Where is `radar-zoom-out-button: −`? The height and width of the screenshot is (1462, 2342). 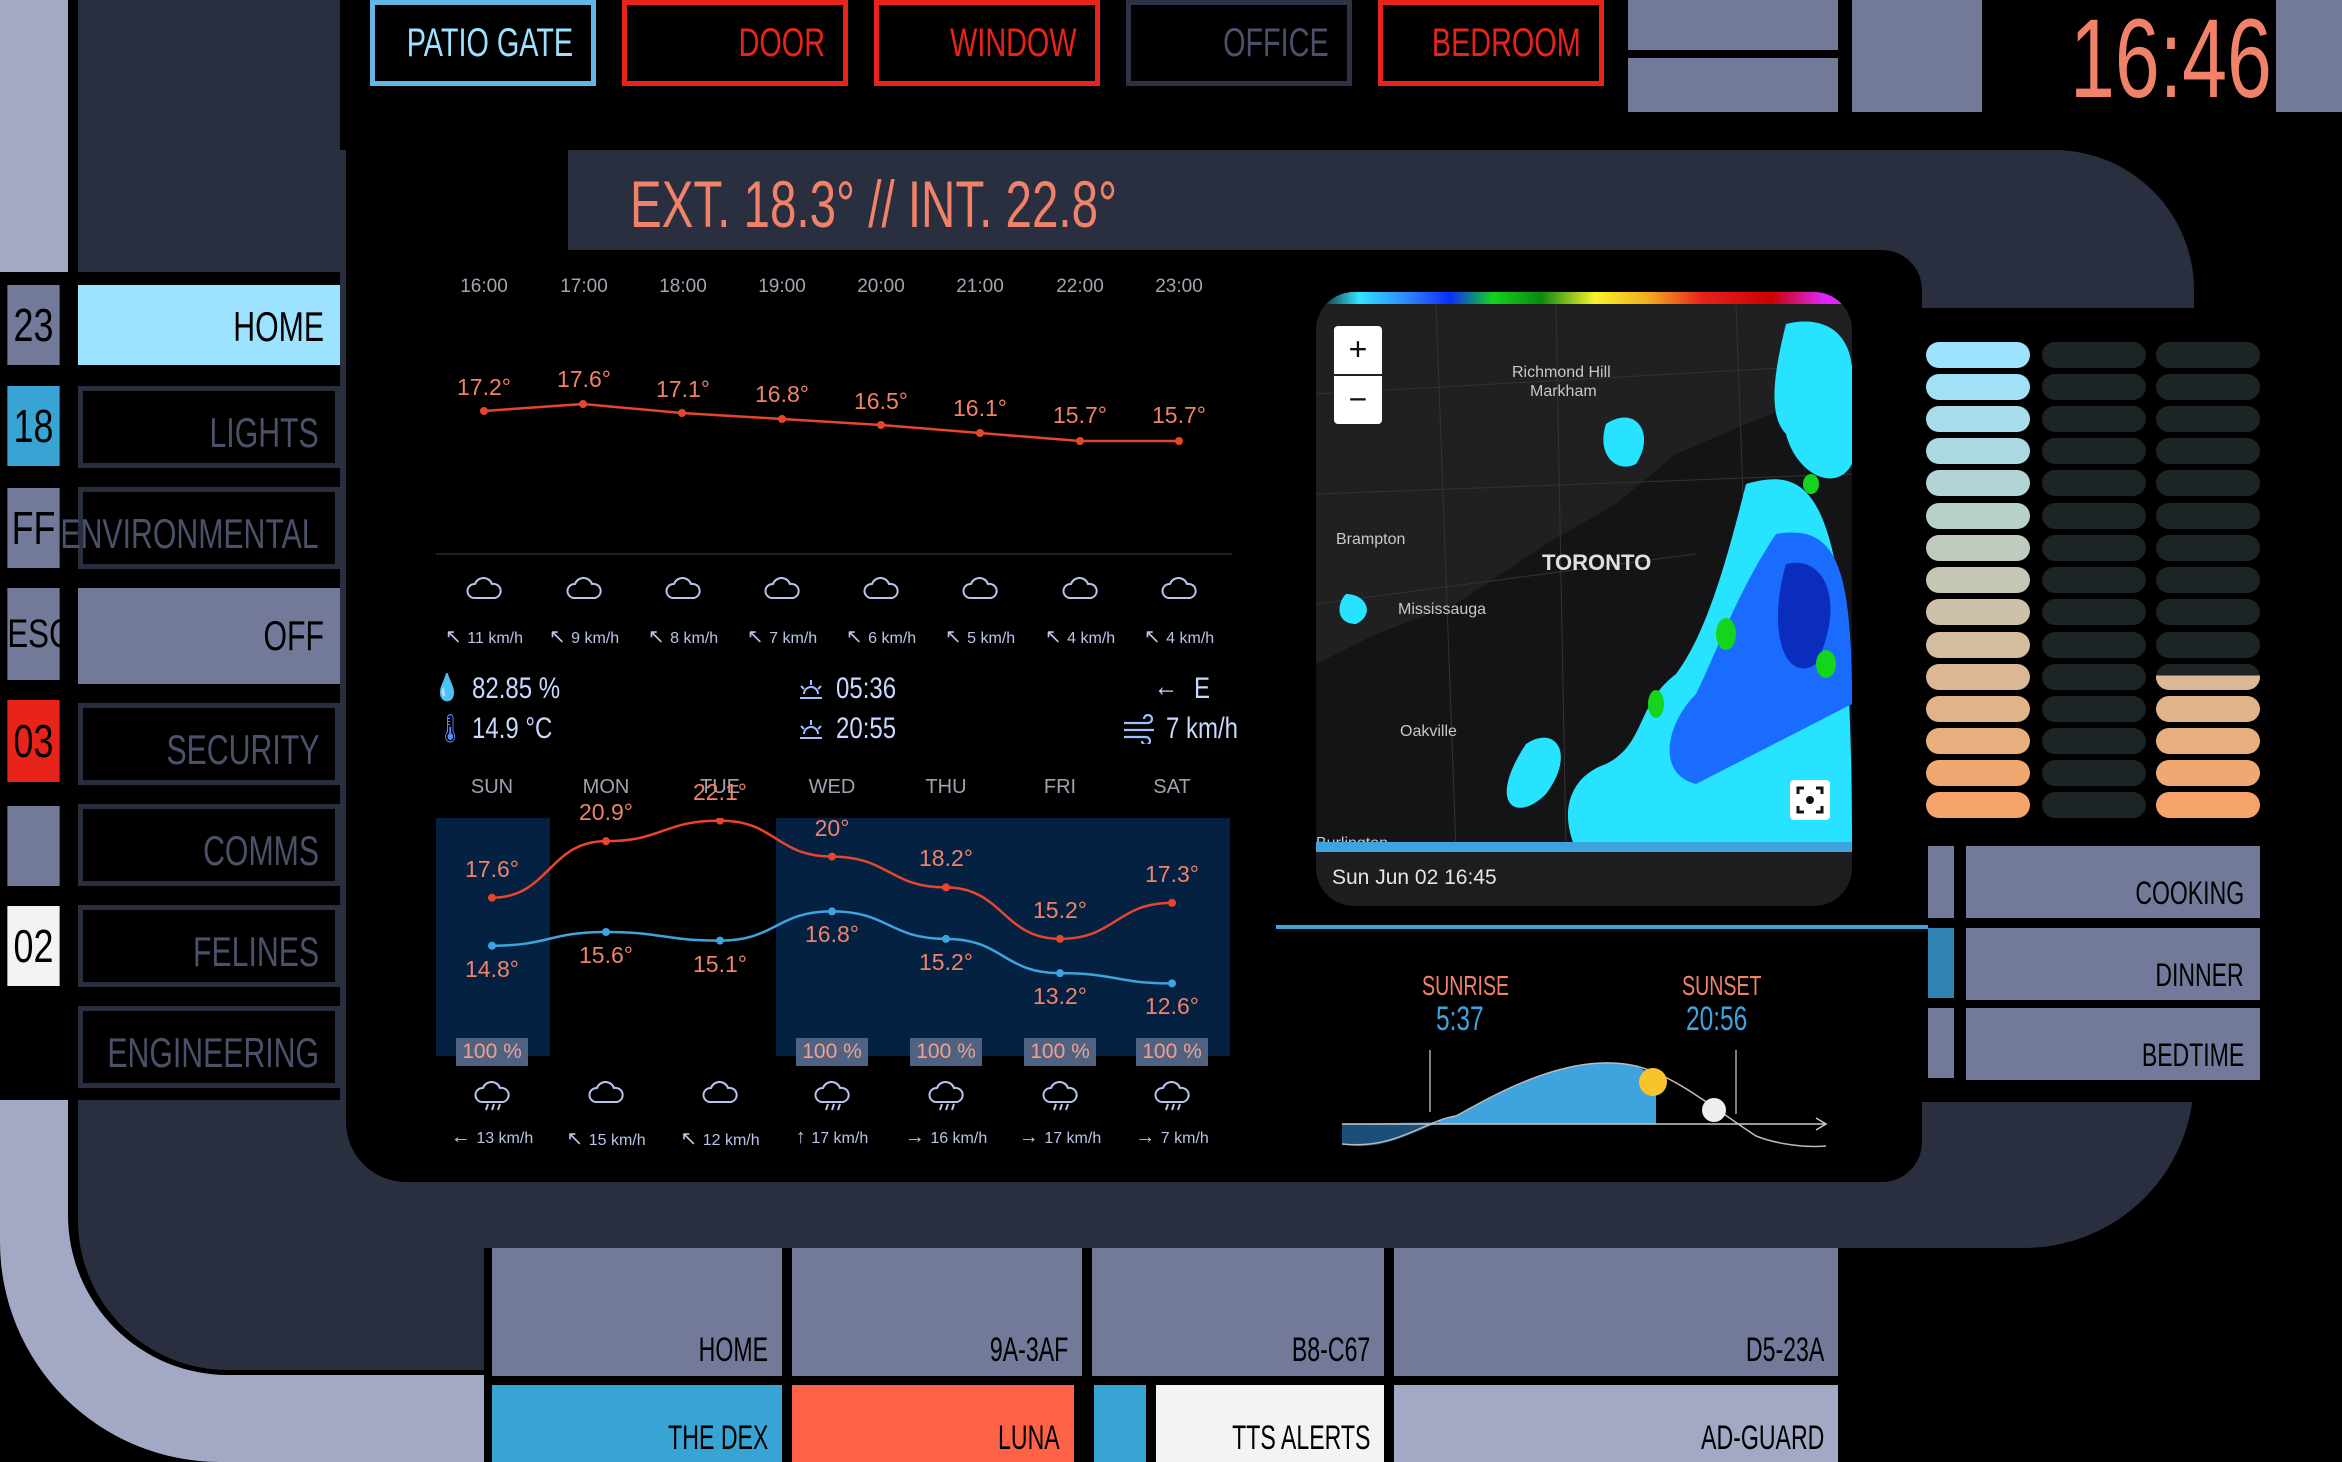 radar-zoom-out-button: − is located at coordinates (1358, 400).